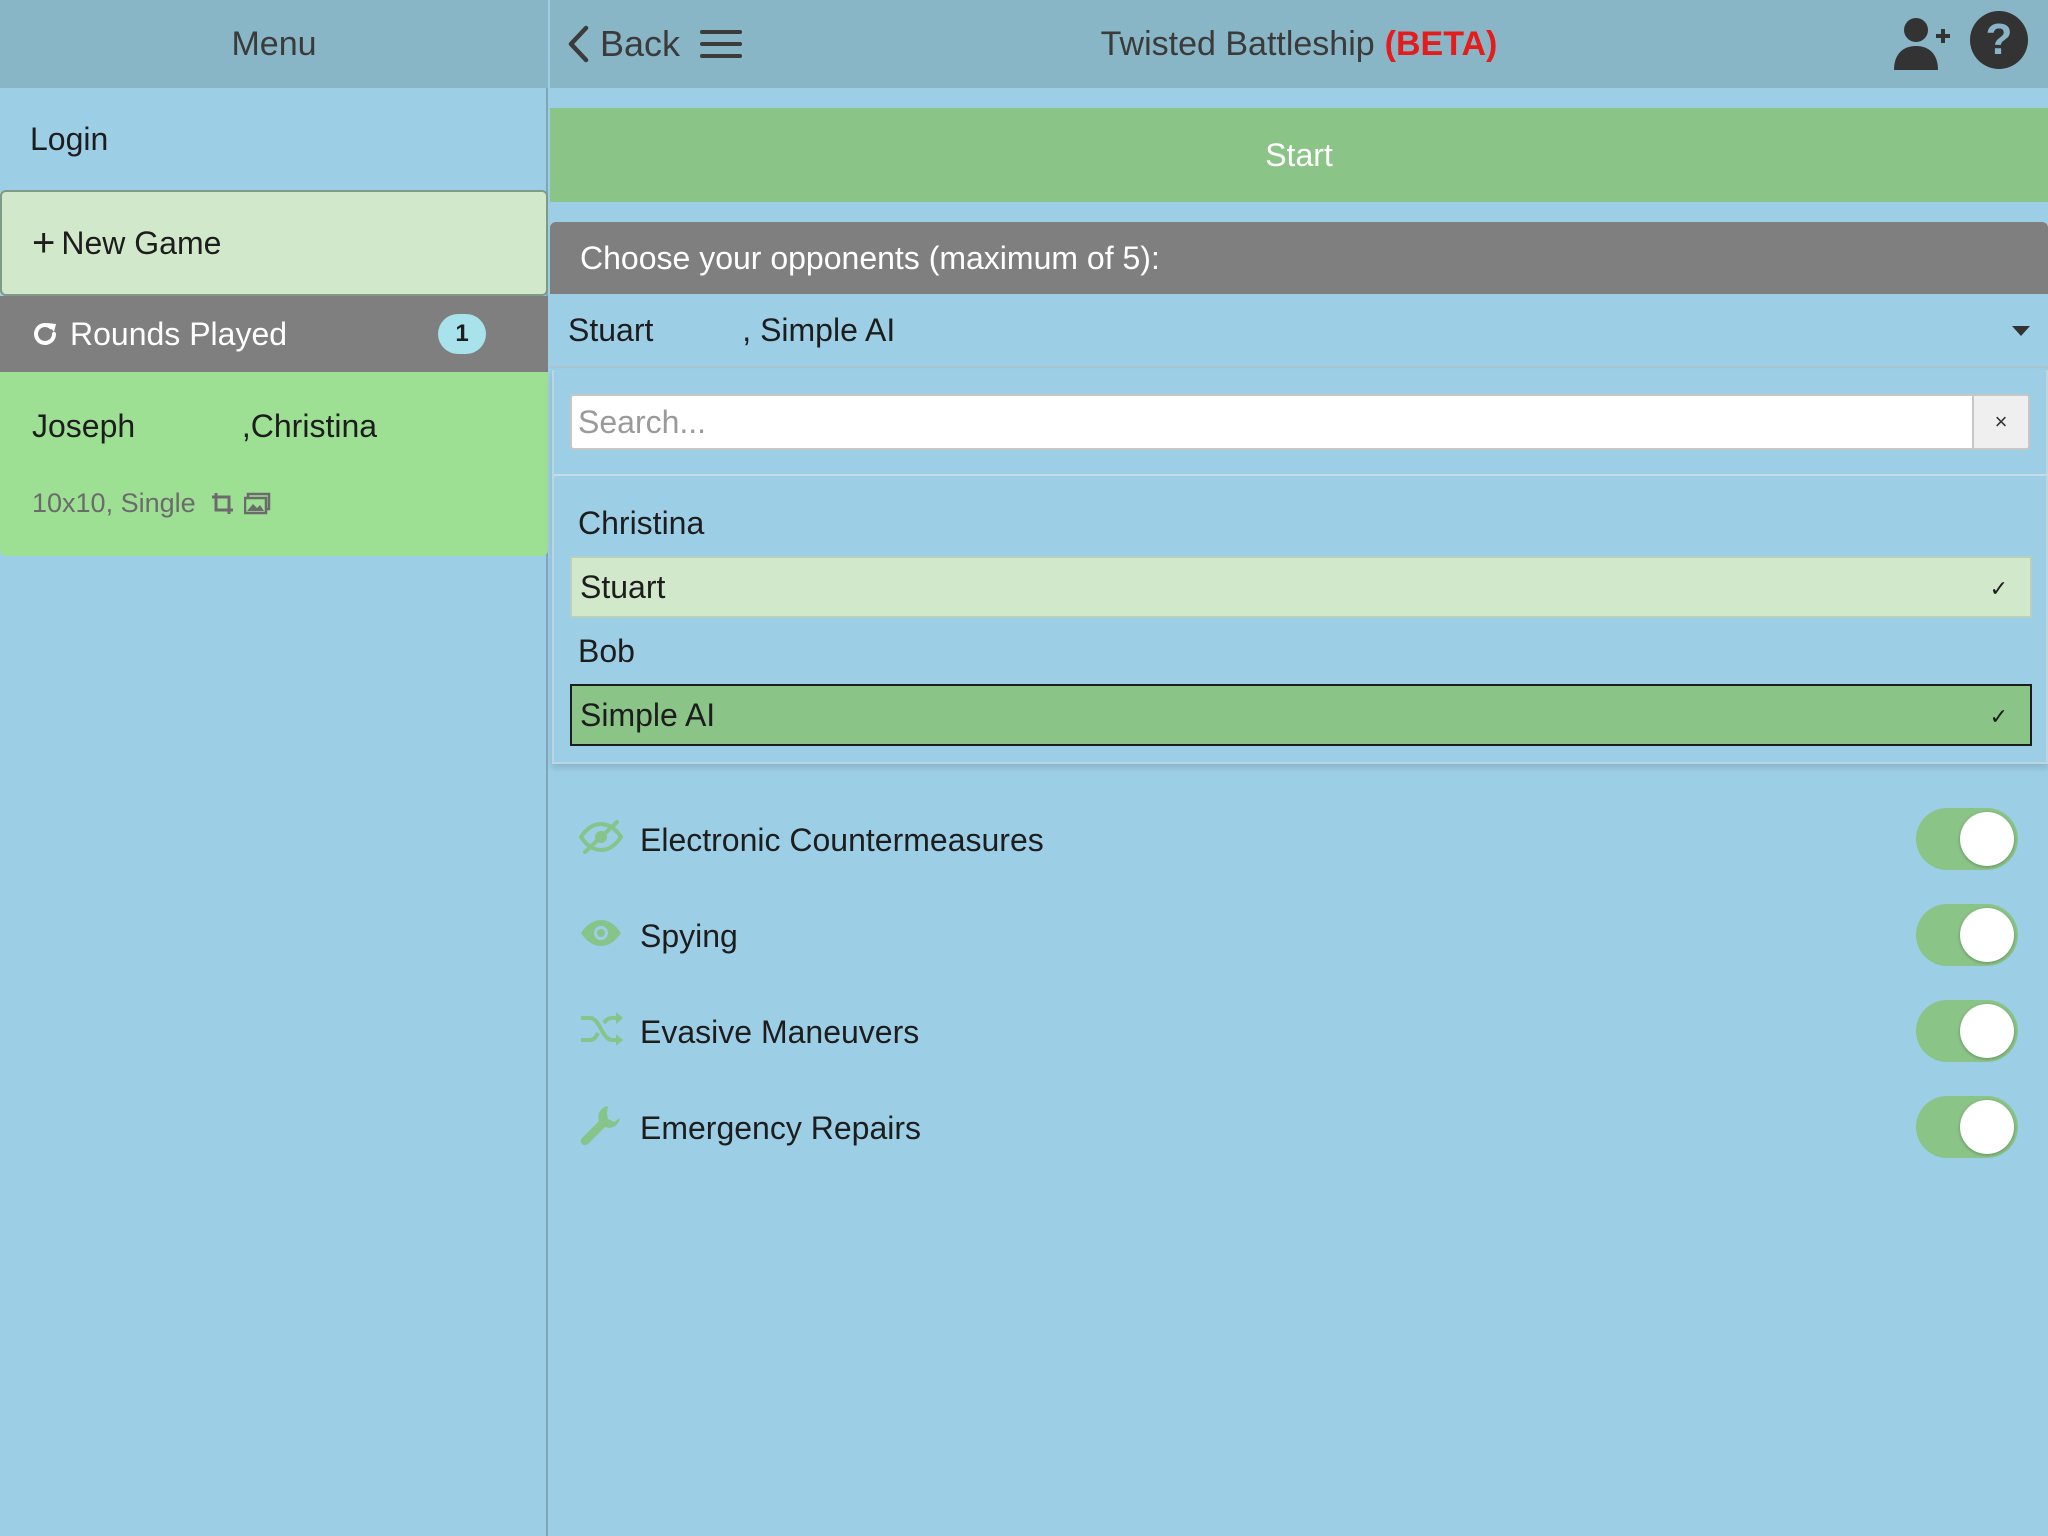 The width and height of the screenshot is (2048, 1536). I want to click on image-icon, so click(256, 503).